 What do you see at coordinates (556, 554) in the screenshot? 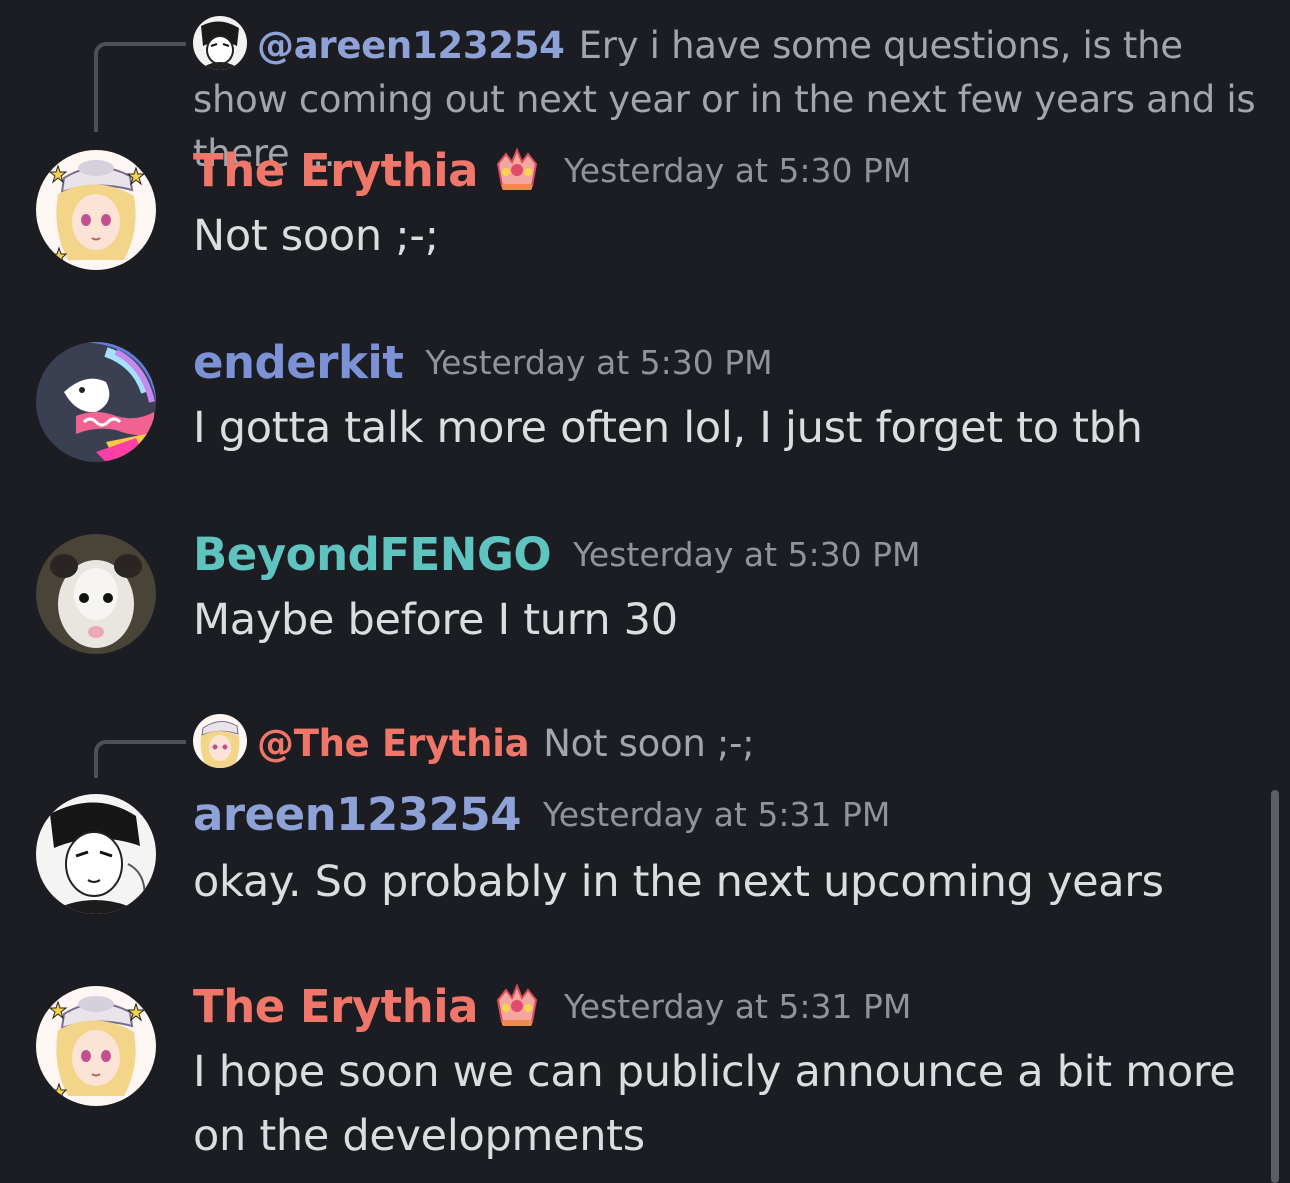
I see `message-header: BeyondFENGO Yesterday at 5:30 PM` at bounding box center [556, 554].